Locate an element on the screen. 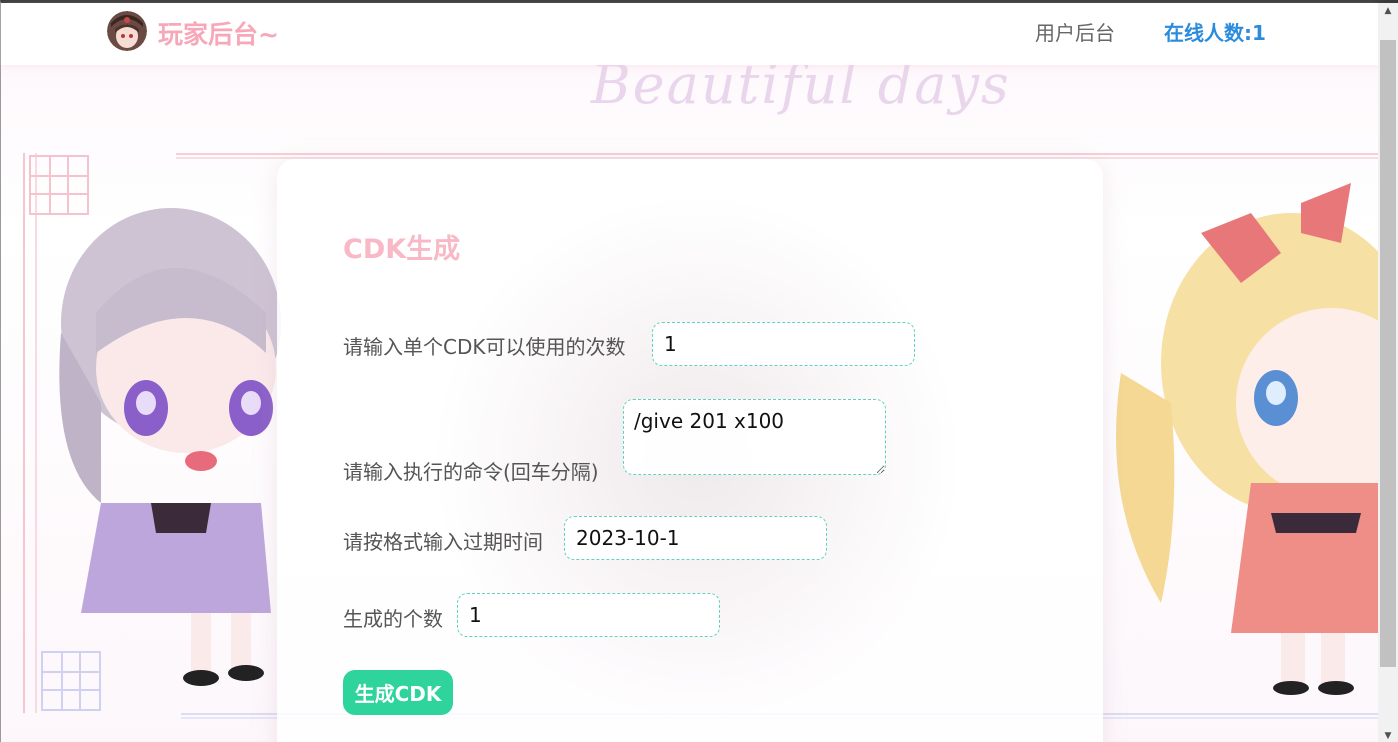  online-count-label: 在线人数:1 is located at coordinates (1215, 33).